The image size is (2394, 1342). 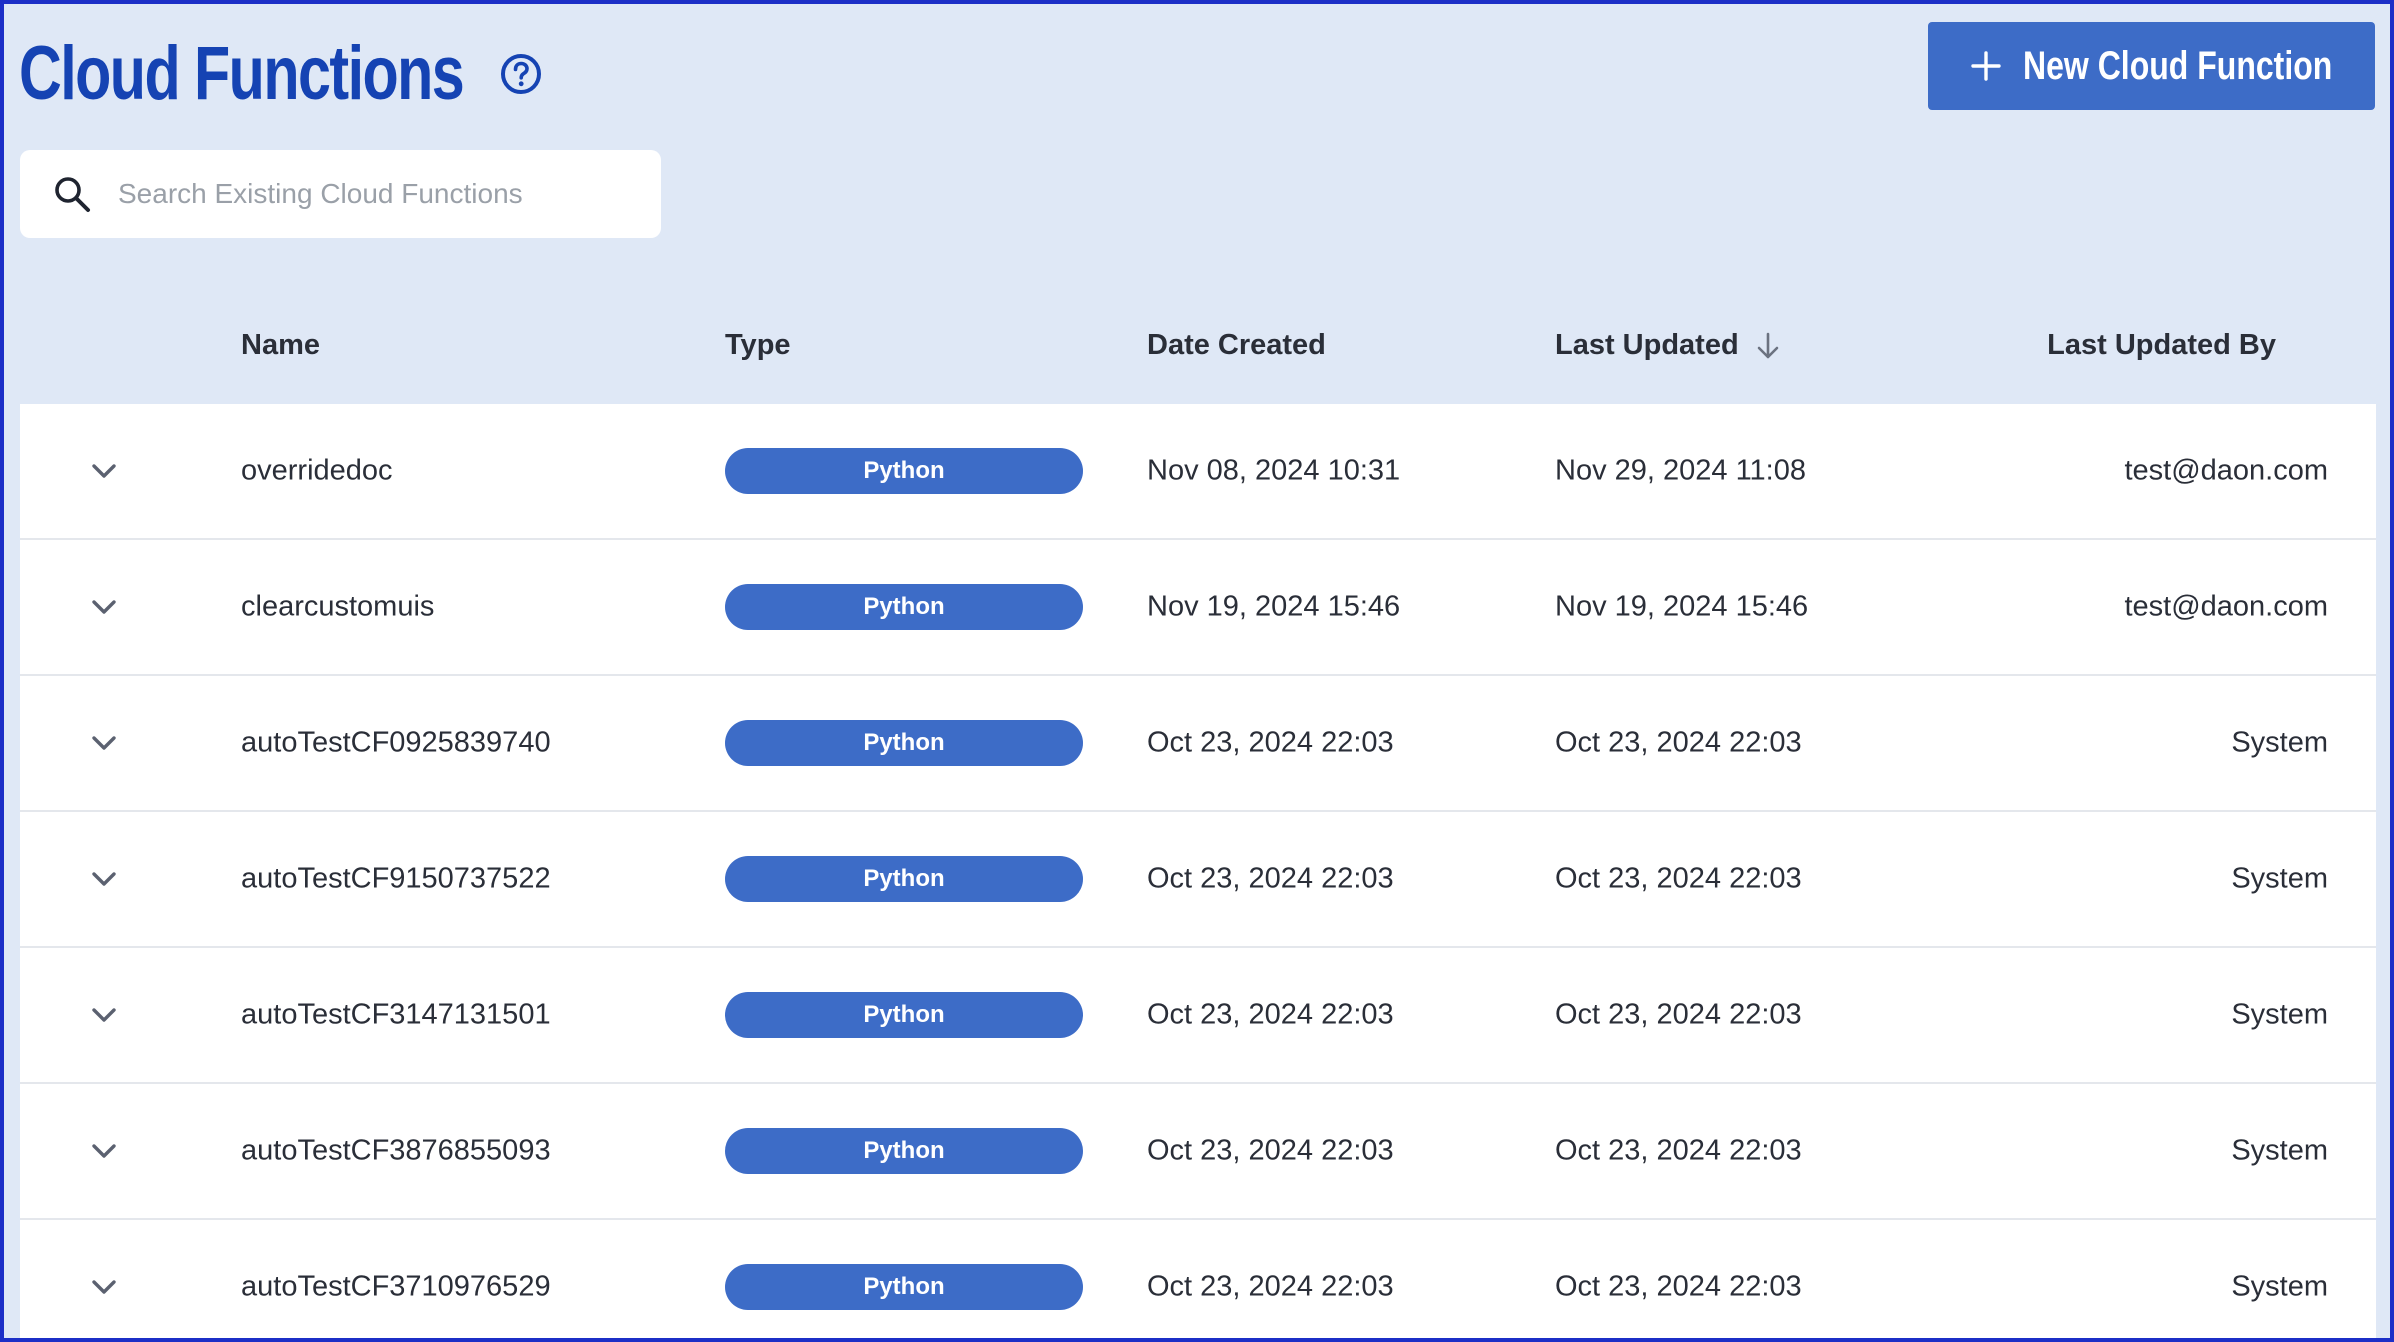 I want to click on search-icon, so click(x=72, y=194).